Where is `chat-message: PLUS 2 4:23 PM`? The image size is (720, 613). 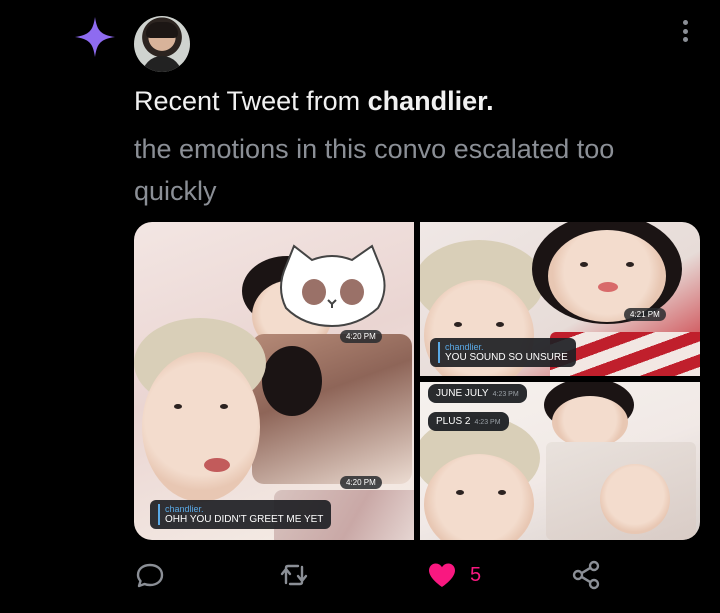 chat-message: PLUS 2 4:23 PM is located at coordinates (468, 421).